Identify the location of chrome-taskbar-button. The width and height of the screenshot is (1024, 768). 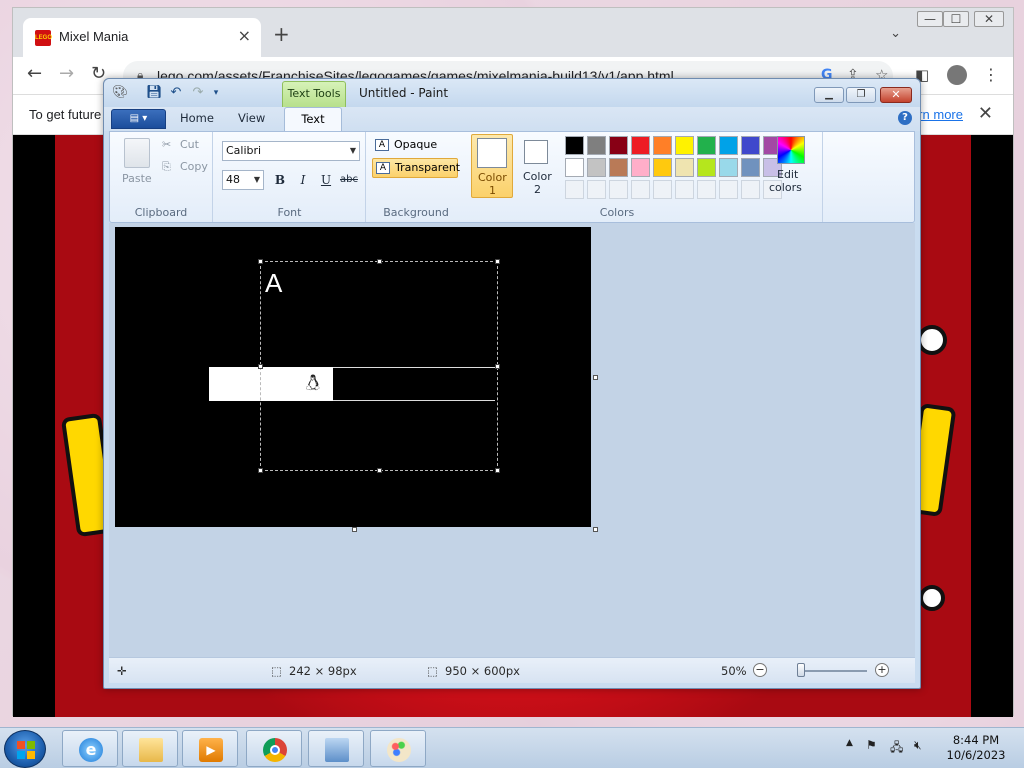
(274, 748).